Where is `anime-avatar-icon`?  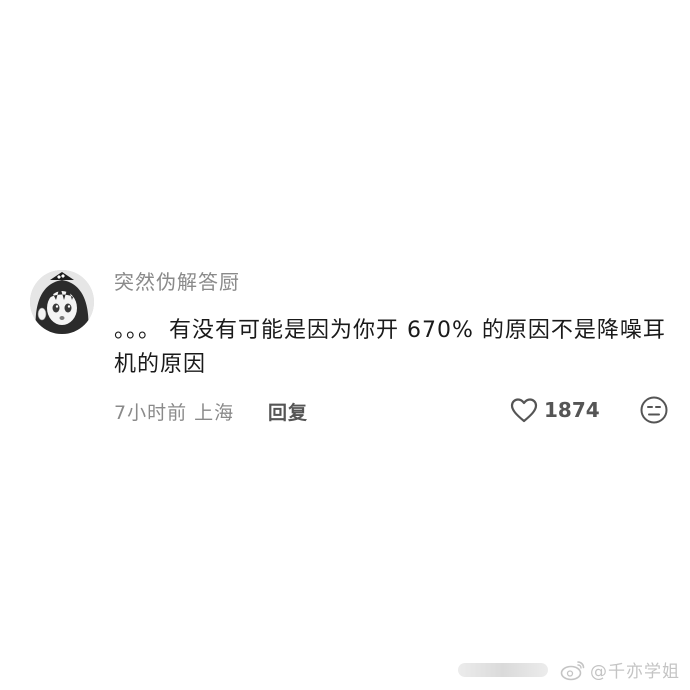 anime-avatar-icon is located at coordinates (62, 302).